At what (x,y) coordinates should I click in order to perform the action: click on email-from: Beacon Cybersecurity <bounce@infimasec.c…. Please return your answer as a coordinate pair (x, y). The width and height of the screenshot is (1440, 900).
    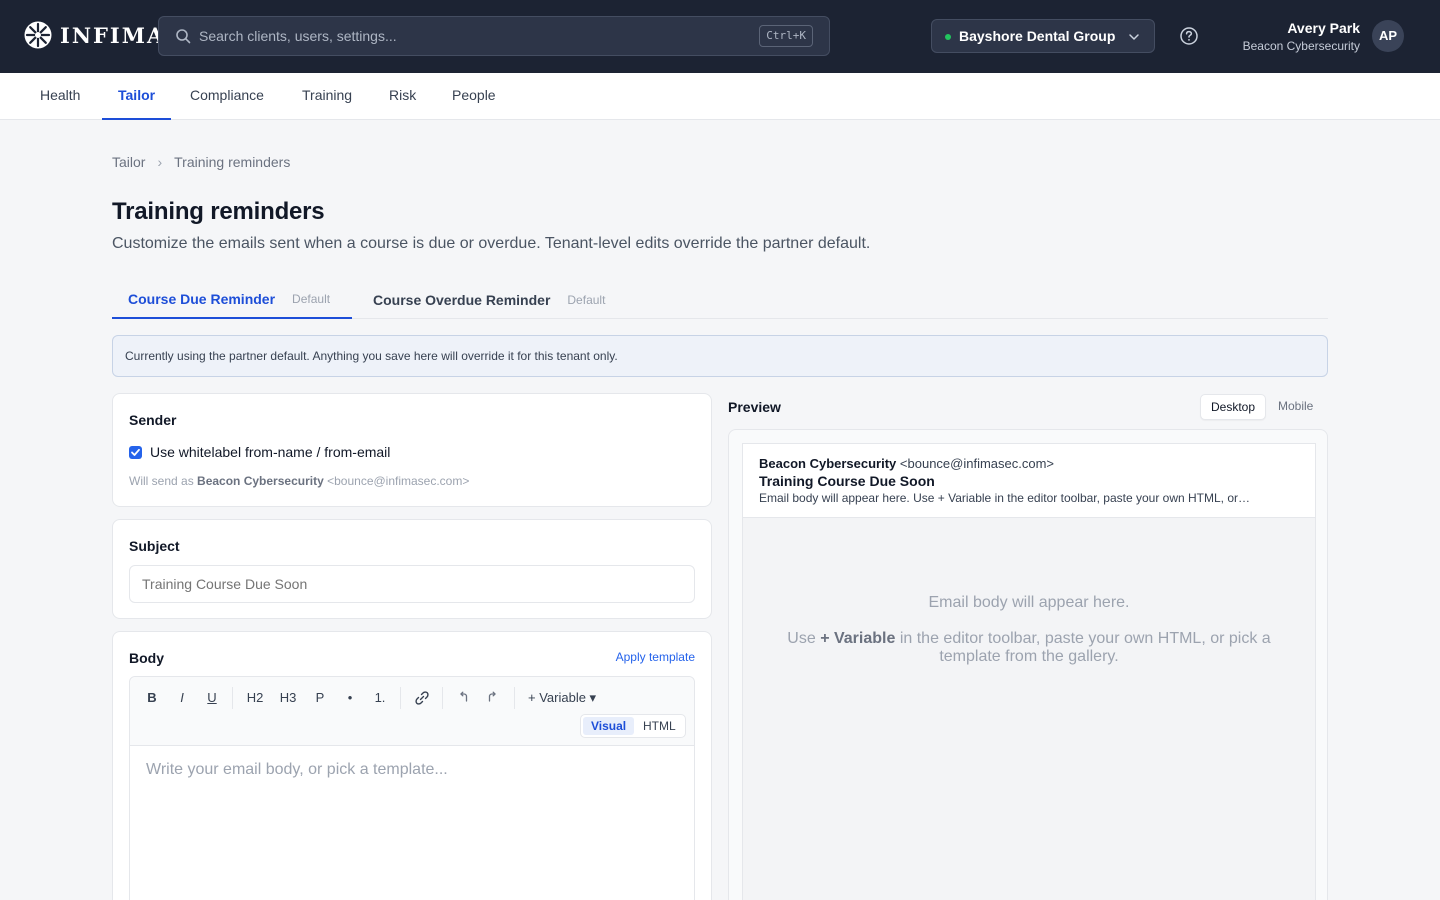
    Looking at the image, I should click on (1029, 463).